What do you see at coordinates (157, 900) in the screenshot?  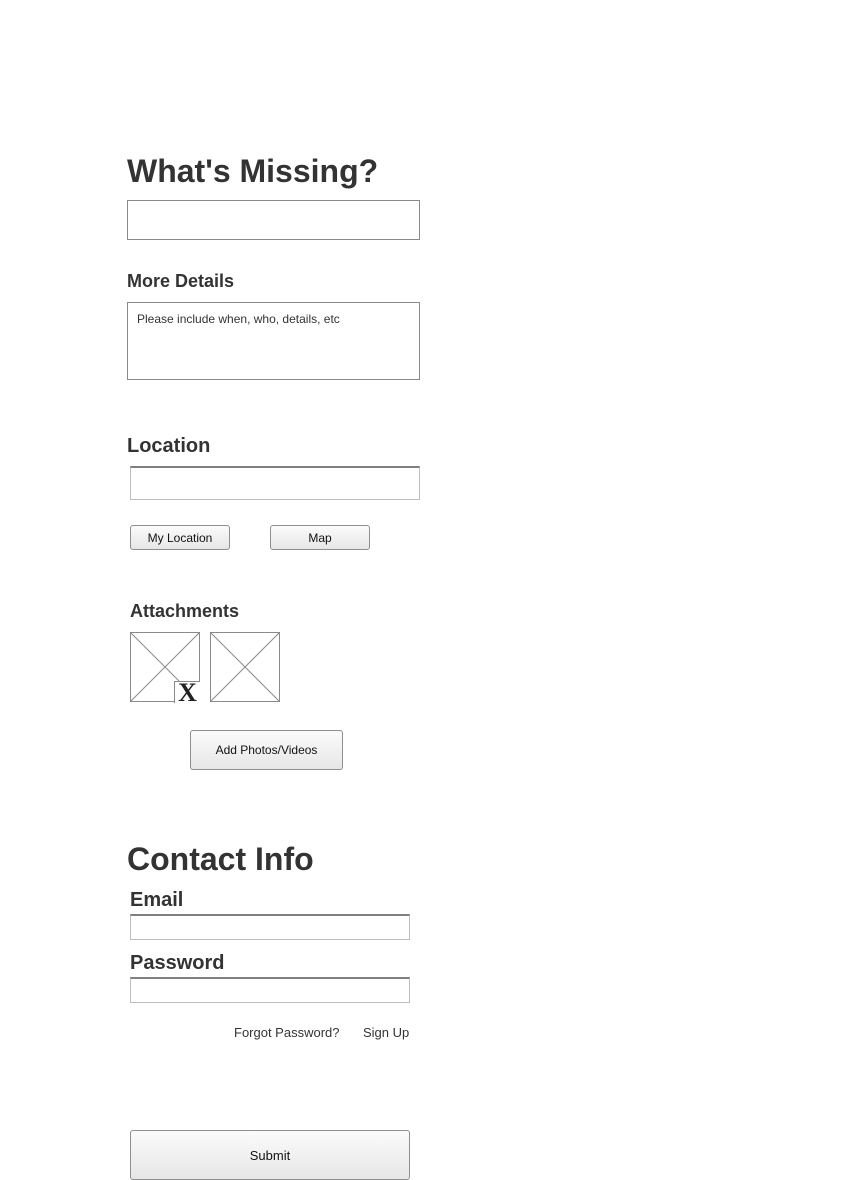 I see `email-label: Email` at bounding box center [157, 900].